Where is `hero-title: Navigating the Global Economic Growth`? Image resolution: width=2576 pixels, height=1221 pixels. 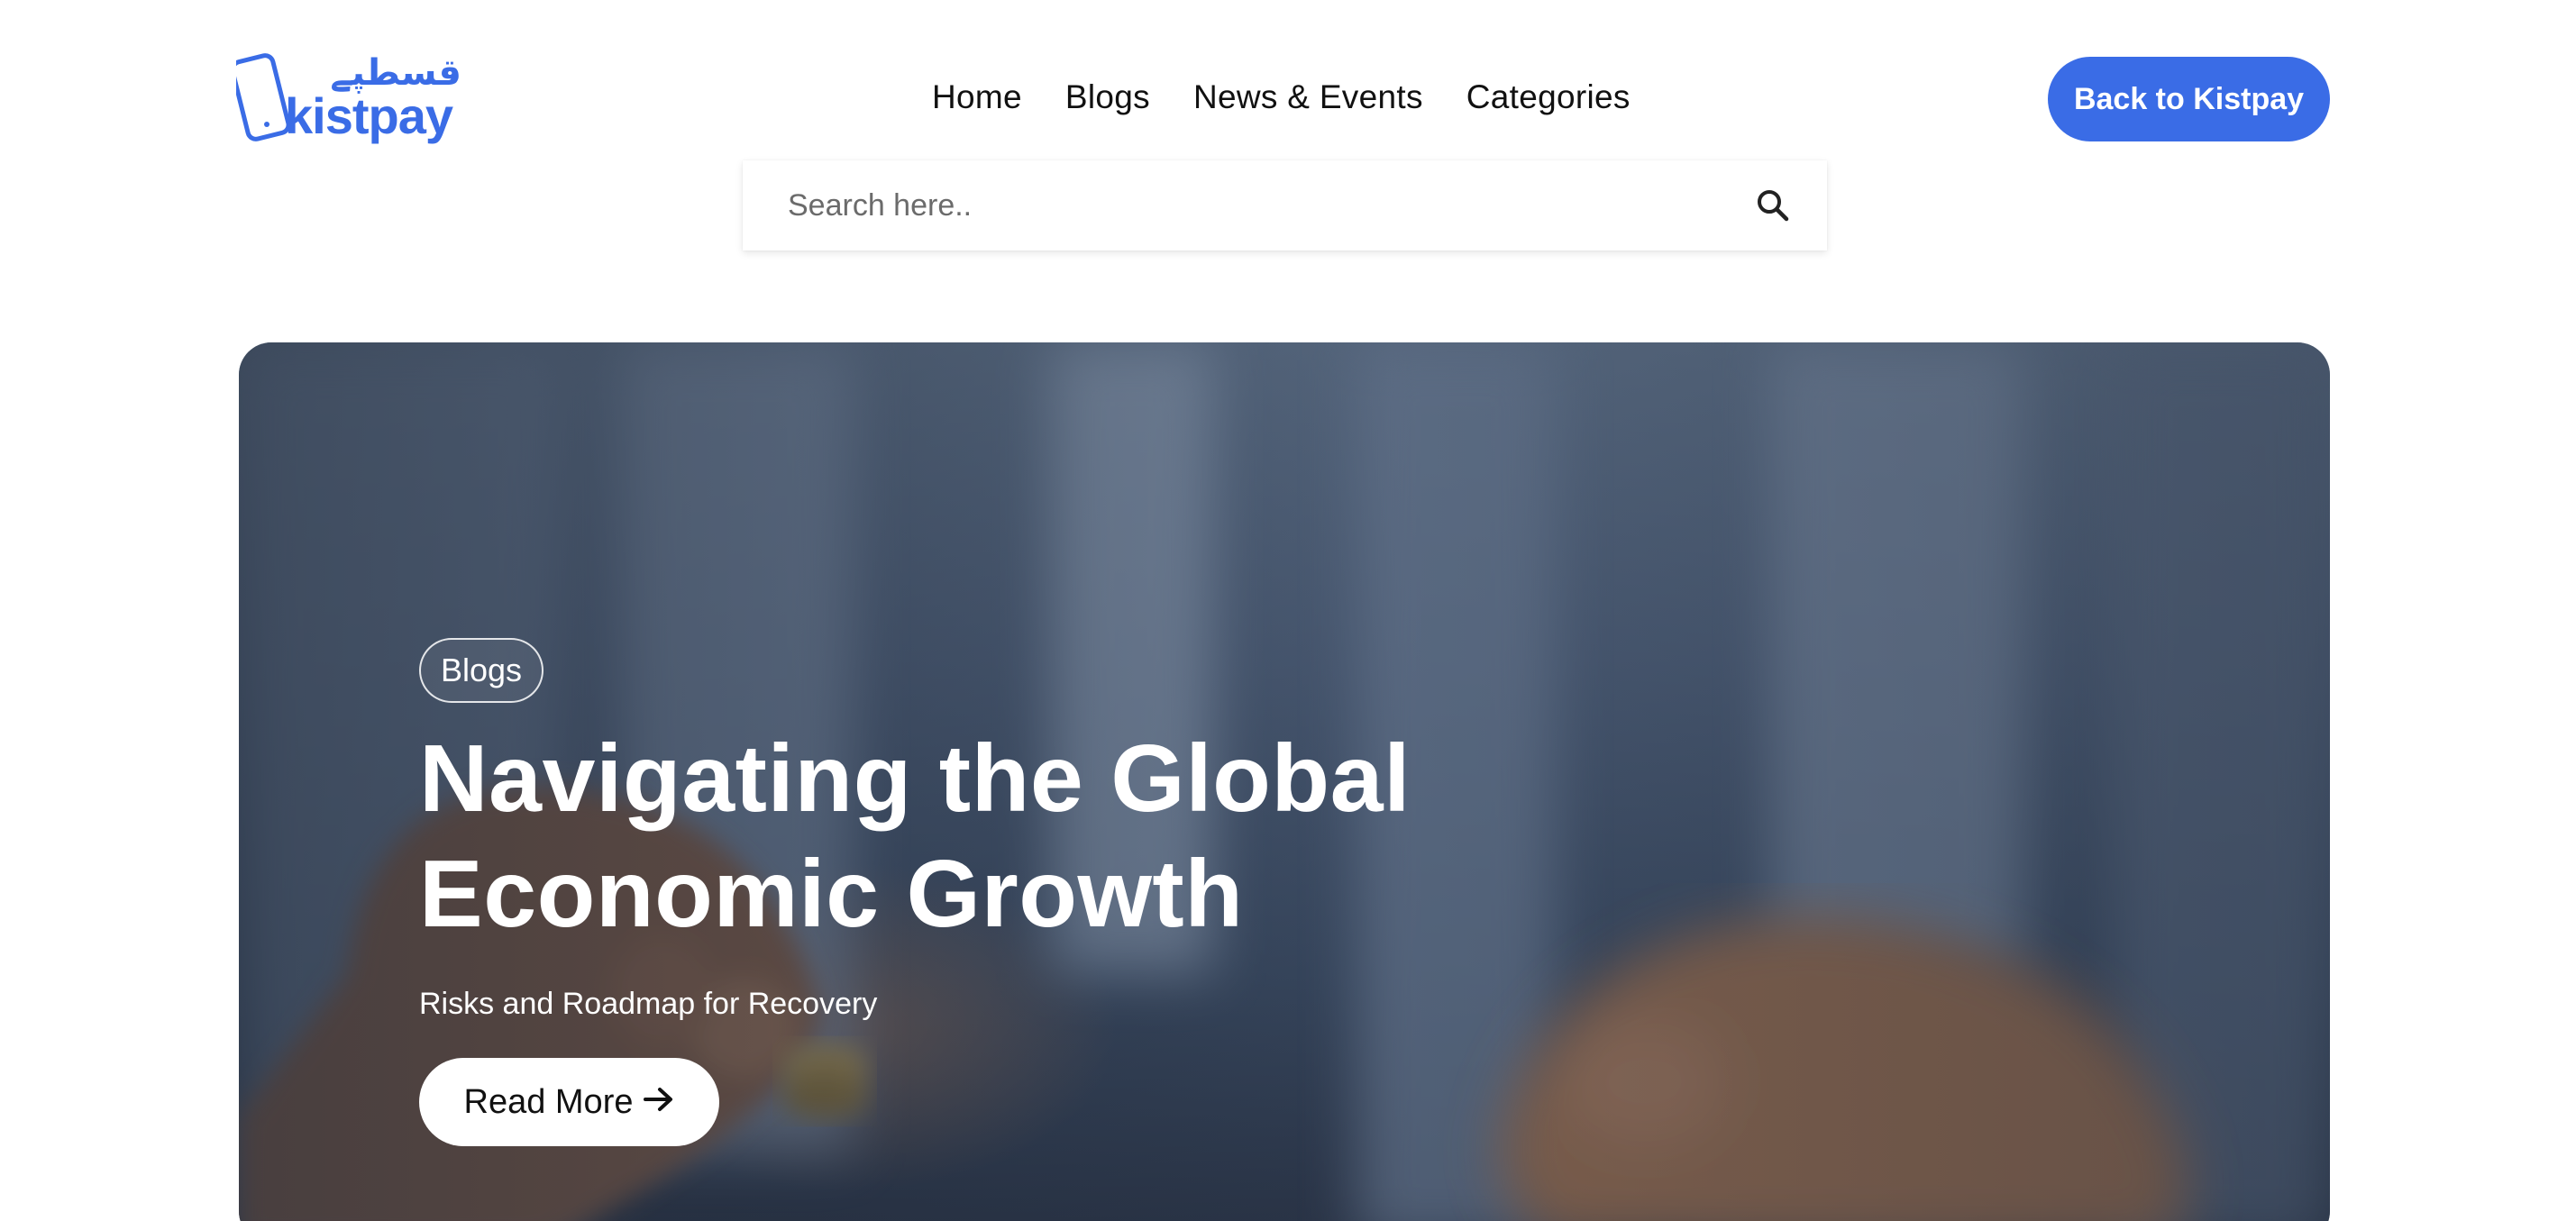 hero-title: Navigating the Global Economic Growth is located at coordinates (960, 836).